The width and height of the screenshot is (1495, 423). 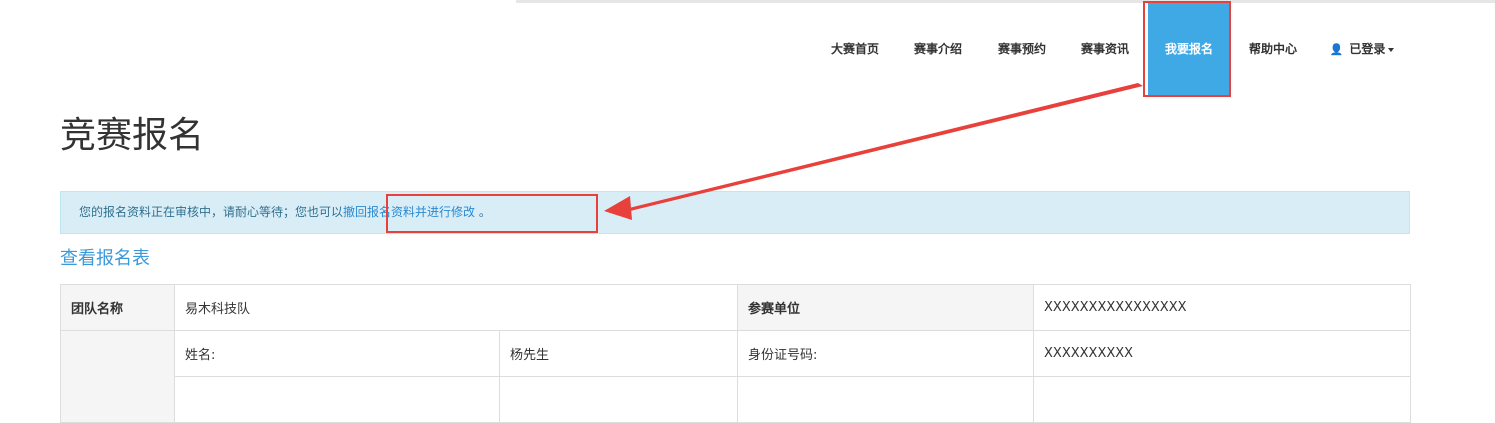 I want to click on withdraw-registration-link: 撤回报名资料并进行修改, so click(x=409, y=212).